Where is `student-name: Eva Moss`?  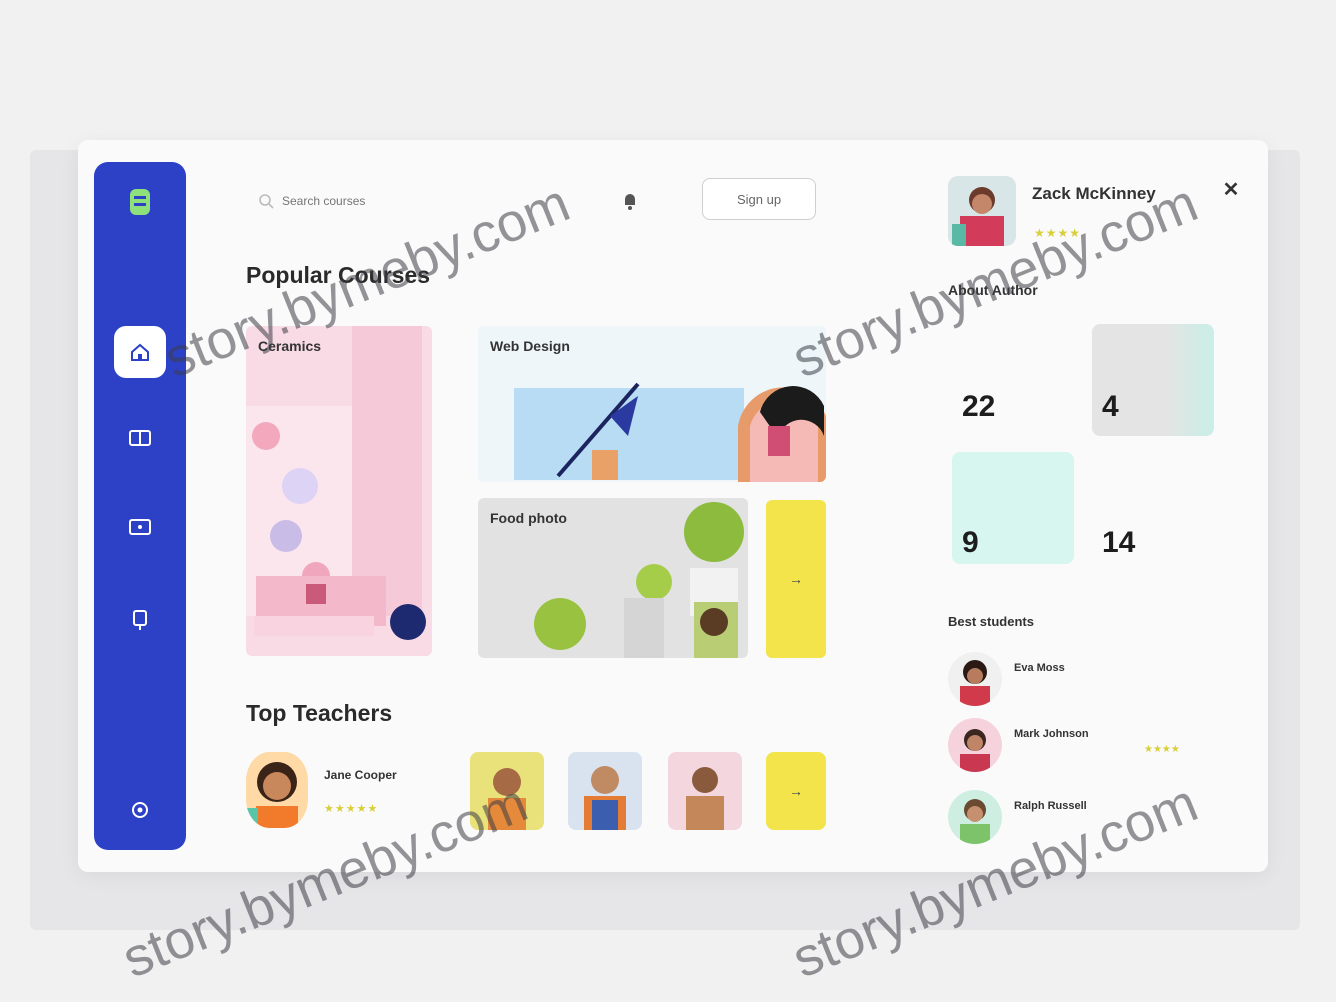 student-name: Eva Moss is located at coordinates (1039, 668).